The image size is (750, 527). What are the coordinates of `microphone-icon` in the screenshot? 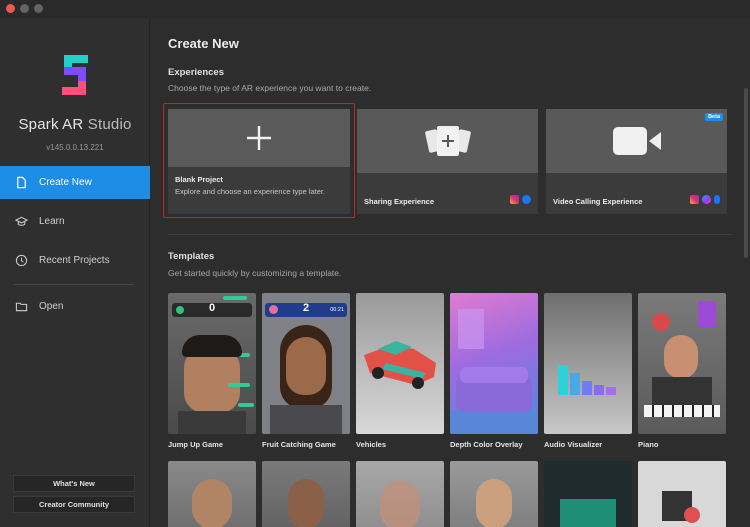 It's located at (717, 199).